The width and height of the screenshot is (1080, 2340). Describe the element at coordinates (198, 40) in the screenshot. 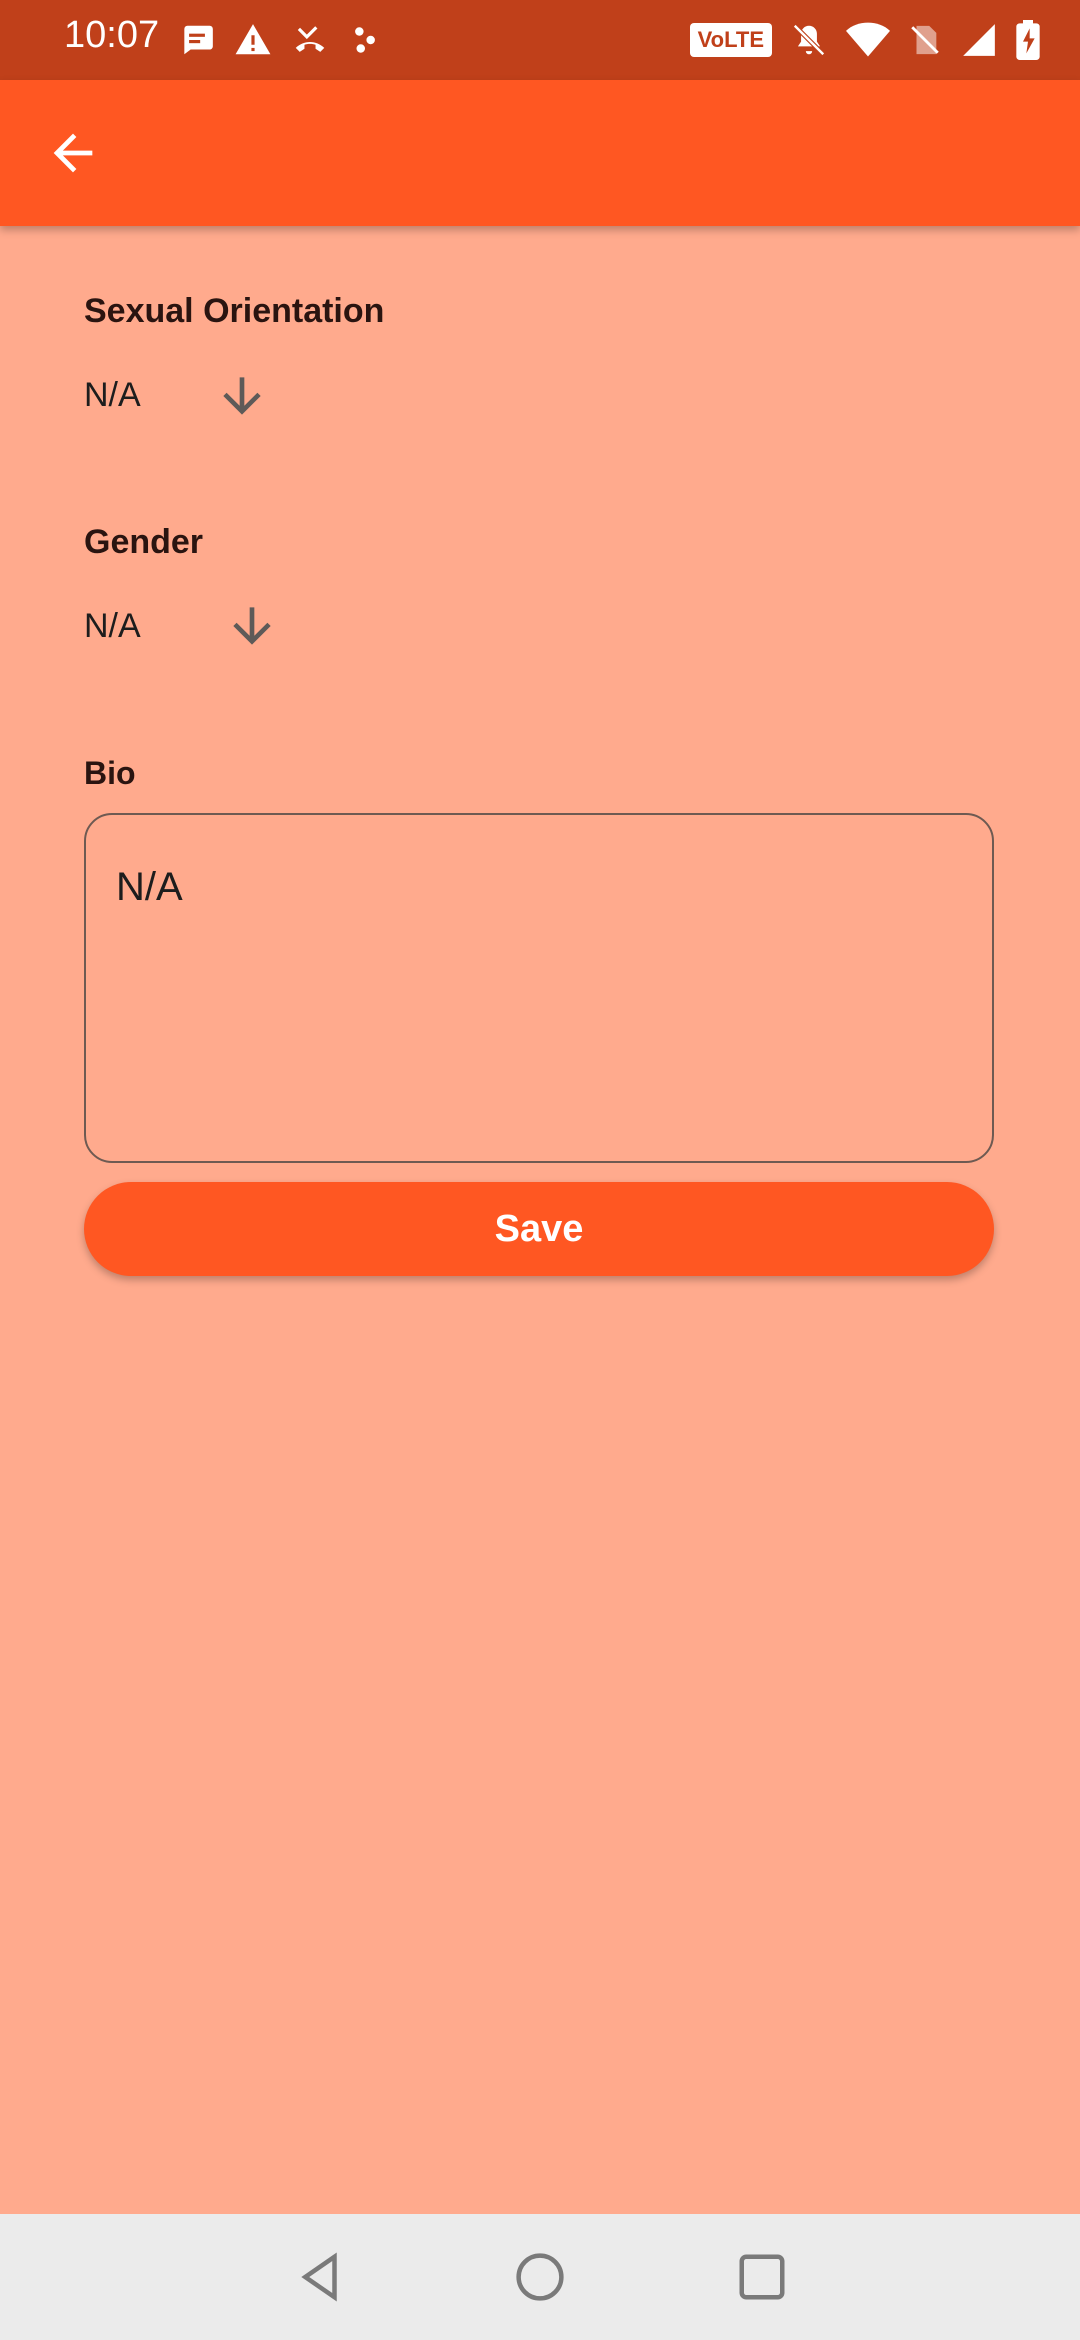

I see `message-icon` at that location.